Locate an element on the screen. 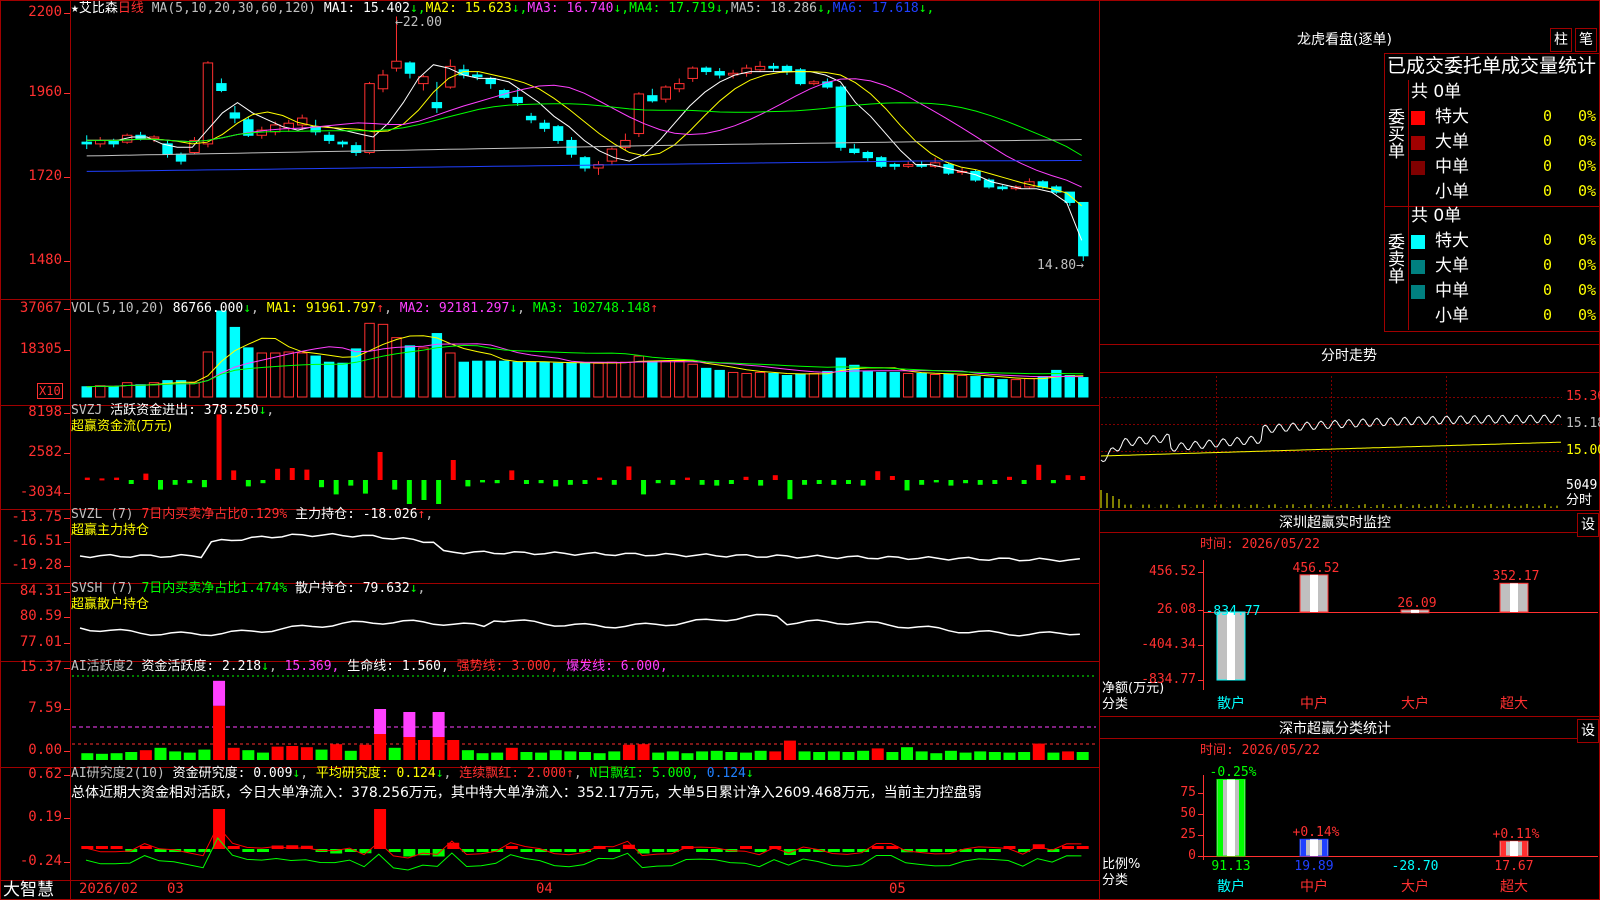  order-row-count: 0 is located at coordinates (1548, 141).